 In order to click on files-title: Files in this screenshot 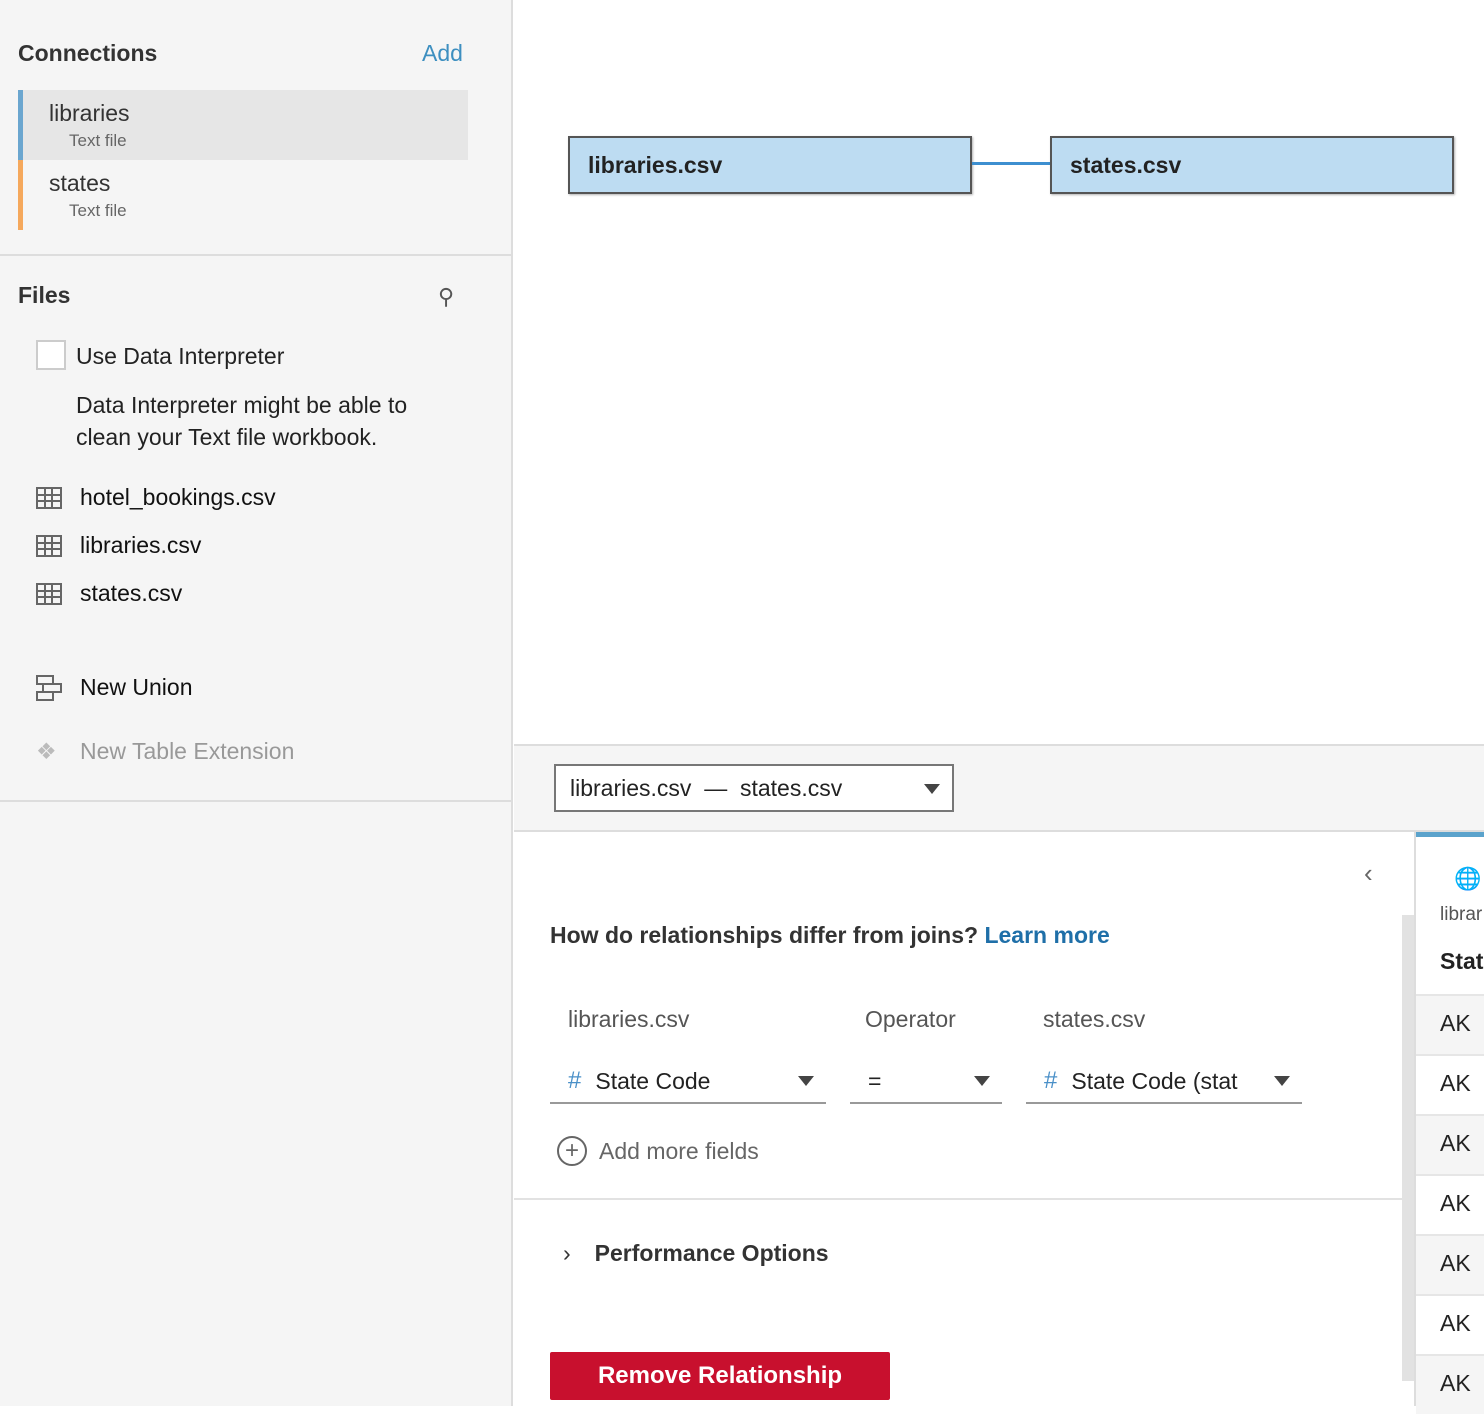, I will do `click(44, 295)`.